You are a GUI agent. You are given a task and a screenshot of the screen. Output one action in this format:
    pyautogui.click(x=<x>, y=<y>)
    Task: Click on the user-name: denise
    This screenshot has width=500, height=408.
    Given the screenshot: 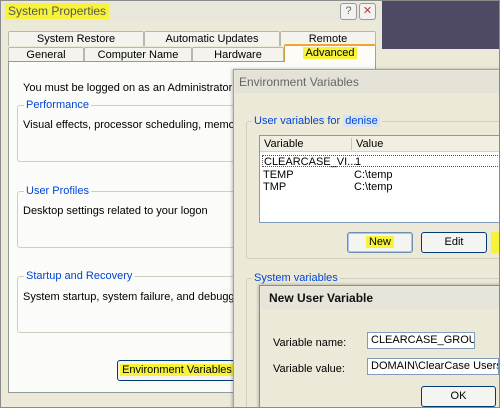 What is the action you would take?
    pyautogui.click(x=361, y=121)
    